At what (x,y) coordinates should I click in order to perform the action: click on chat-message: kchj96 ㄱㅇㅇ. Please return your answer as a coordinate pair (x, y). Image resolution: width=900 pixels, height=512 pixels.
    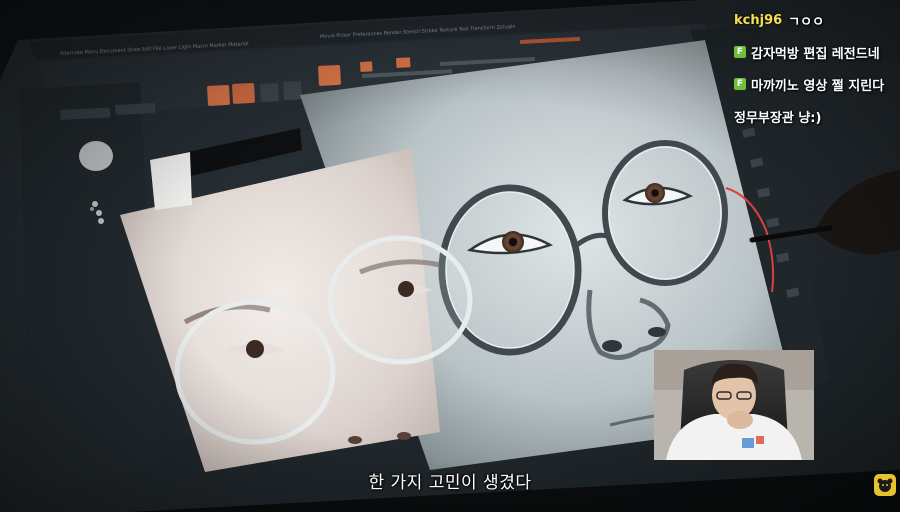
    Looking at the image, I should click on (817, 20).